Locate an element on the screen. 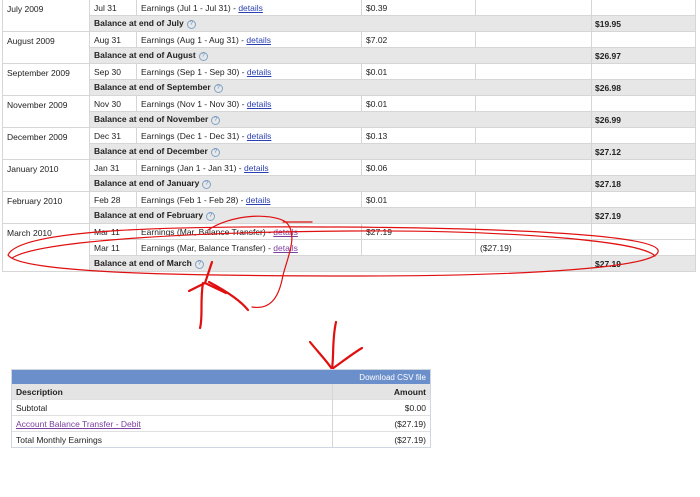  balance-row: Balance at end of March? $27.19 is located at coordinates (349, 263).